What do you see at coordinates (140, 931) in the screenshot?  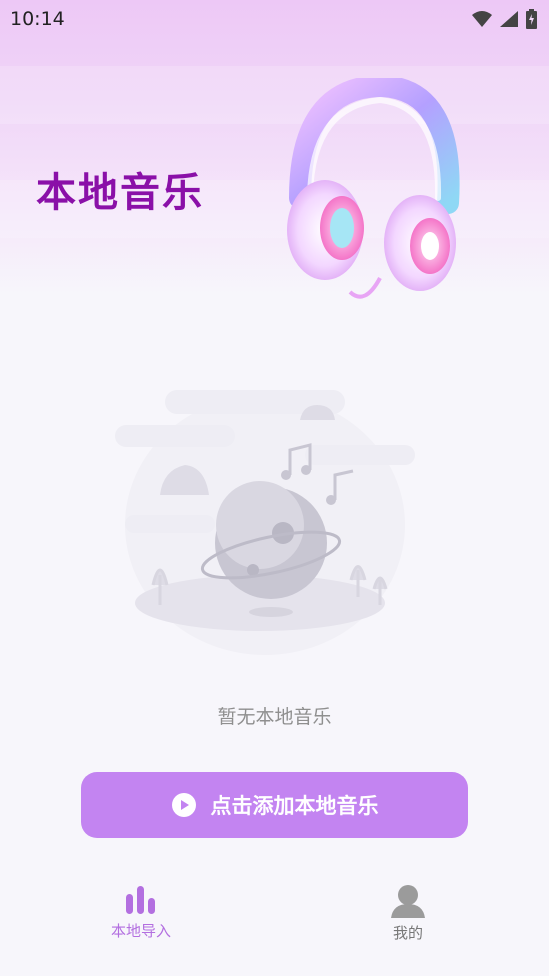 I see `nav-label-local-import: 本地导入` at bounding box center [140, 931].